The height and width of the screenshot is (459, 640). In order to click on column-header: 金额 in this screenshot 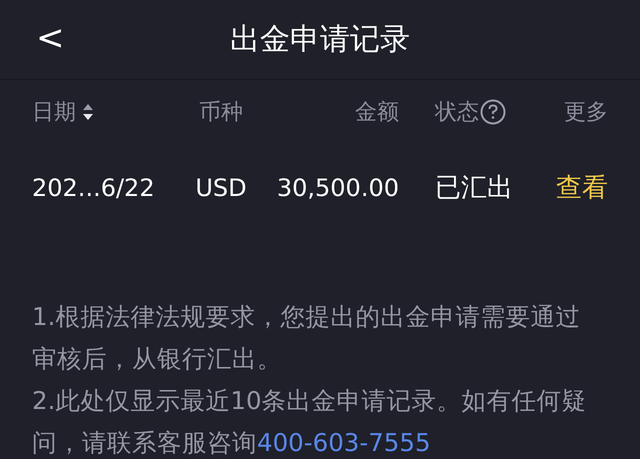, I will do `click(377, 112)`.